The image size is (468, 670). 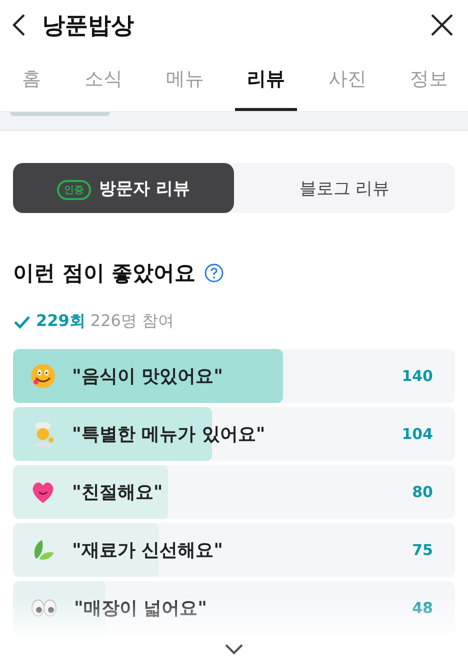 What do you see at coordinates (417, 376) in the screenshot?
I see `keyword-count: 140` at bounding box center [417, 376].